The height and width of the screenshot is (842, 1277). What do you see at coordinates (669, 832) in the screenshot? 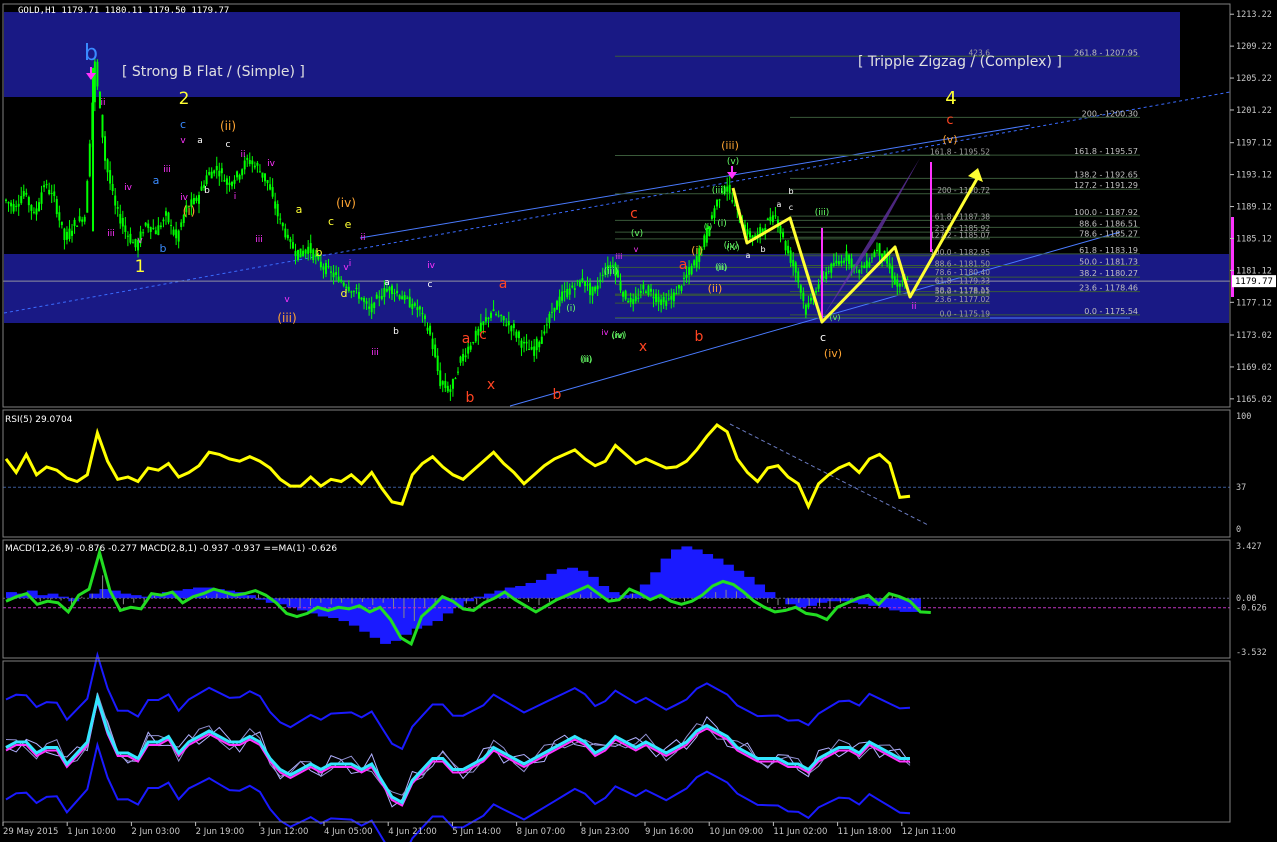
I see `time-tick-label: 9 Jun 16:00` at bounding box center [669, 832].